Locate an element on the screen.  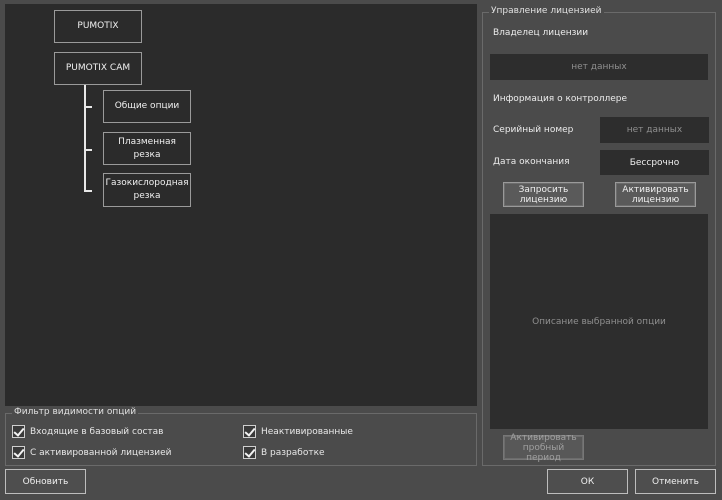
tree-node-oxyfuel-cutting: Газокислородная резка is located at coordinates (147, 190).